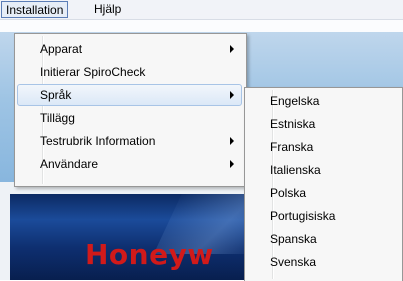  Describe the element at coordinates (35, 9) in the screenshot. I see `menubar-item-installation: Installation` at that location.